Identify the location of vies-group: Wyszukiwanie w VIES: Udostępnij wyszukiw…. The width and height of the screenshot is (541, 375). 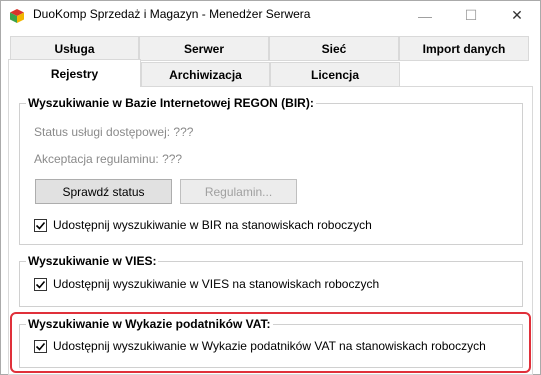
(271, 280).